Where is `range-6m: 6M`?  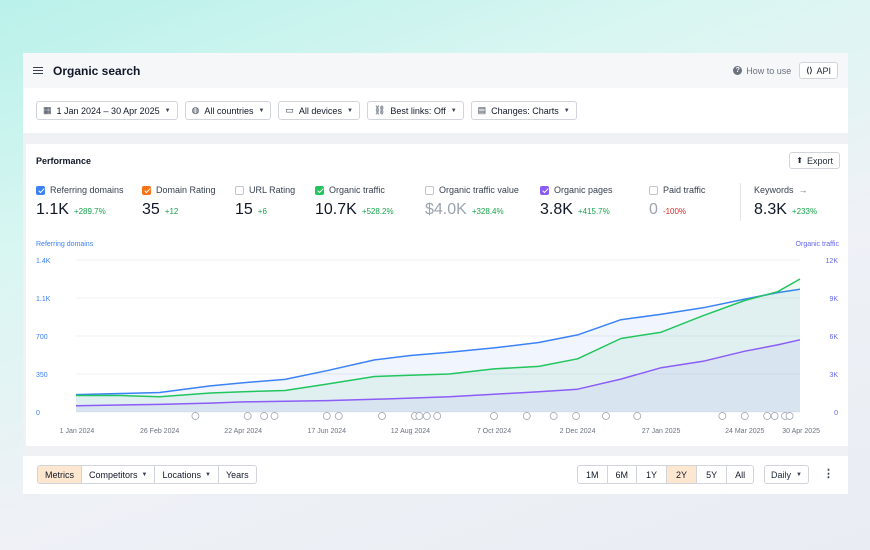 range-6m: 6M is located at coordinates (623, 474).